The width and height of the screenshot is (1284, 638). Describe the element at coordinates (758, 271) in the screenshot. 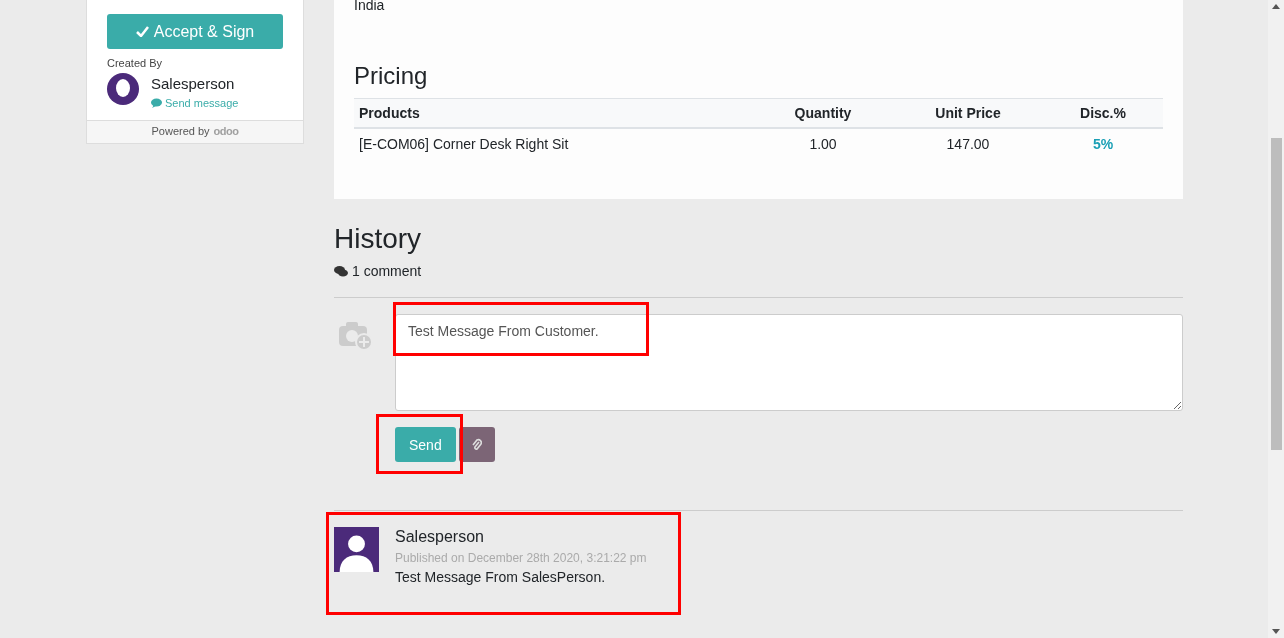

I see `comment-count: 1 comment` at that location.